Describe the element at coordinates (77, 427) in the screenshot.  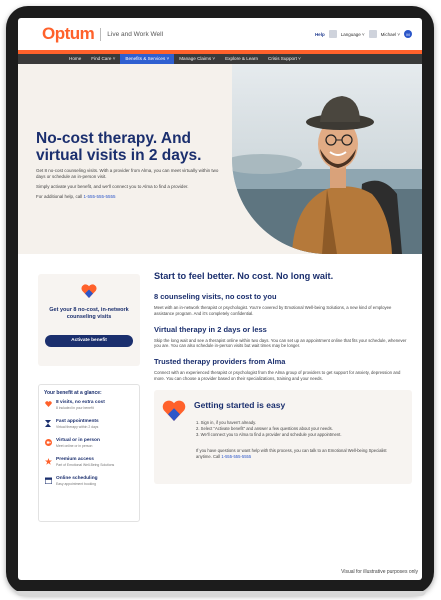
I see `glance-item-desc: Virtual therapy within 2 days` at that location.